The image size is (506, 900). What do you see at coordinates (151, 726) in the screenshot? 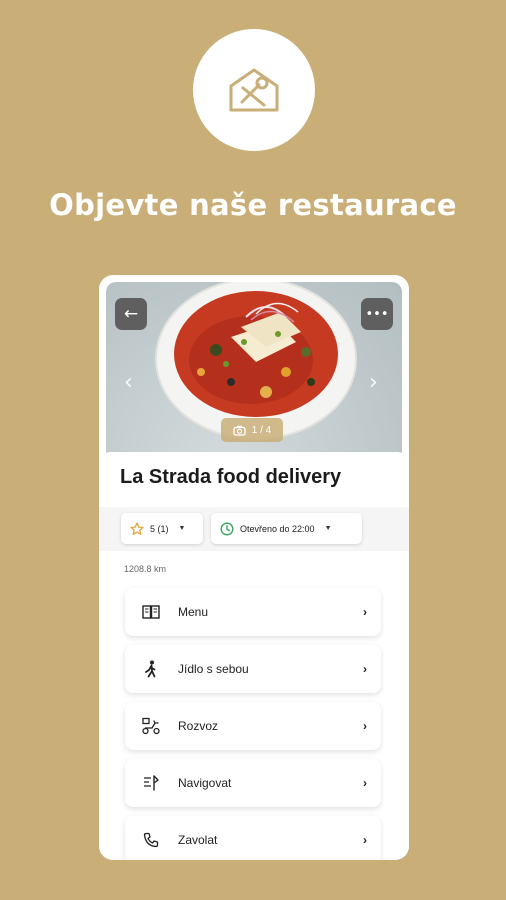
I see `scooter-icon` at bounding box center [151, 726].